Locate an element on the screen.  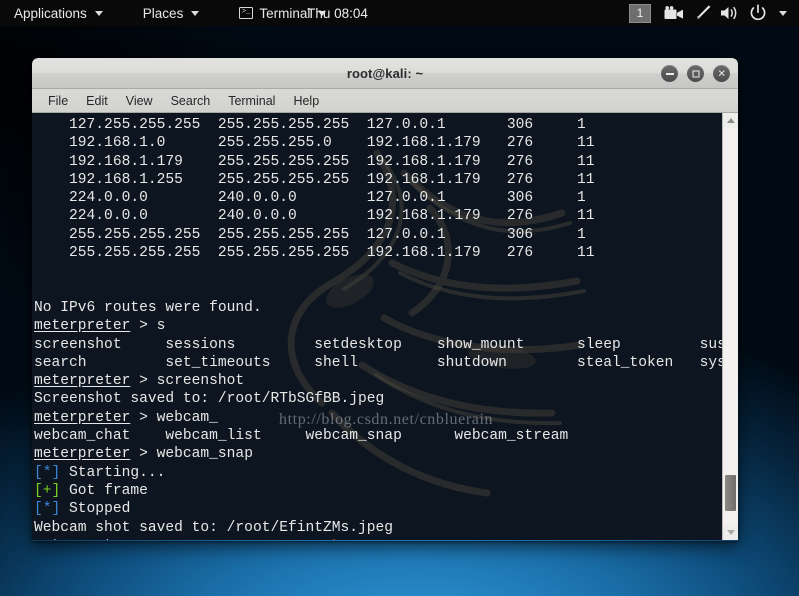
menu-item-search: Search is located at coordinates (191, 101).